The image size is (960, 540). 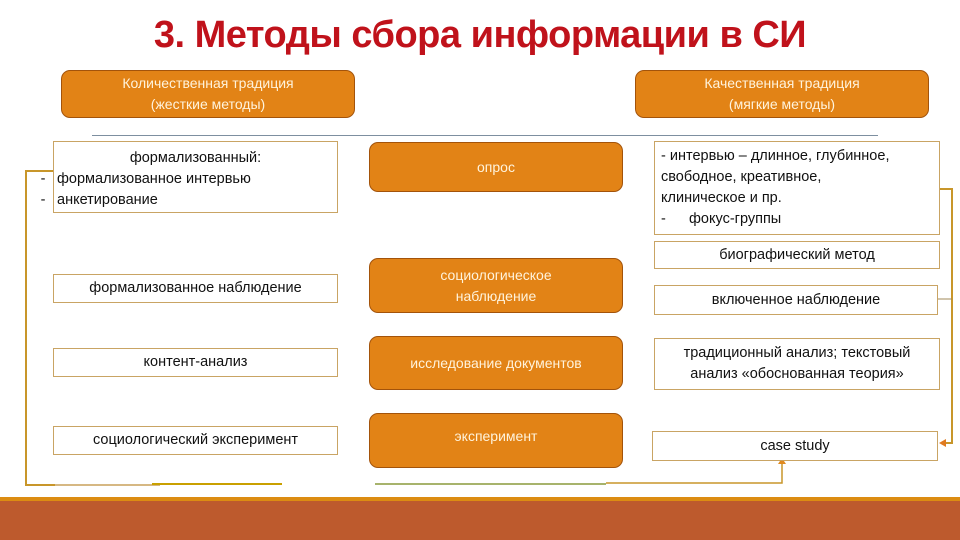 What do you see at coordinates (195, 440) in the screenshot?
I see `sociological-experiment-box: социологический эксперимент` at bounding box center [195, 440].